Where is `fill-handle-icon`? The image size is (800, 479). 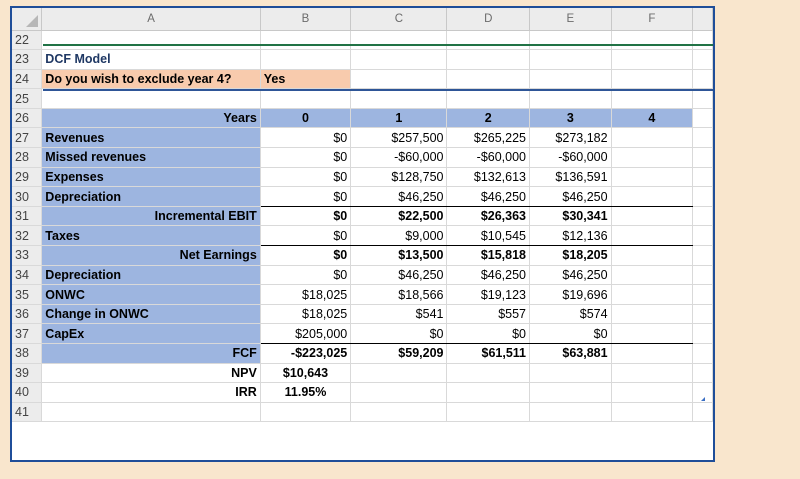 fill-handle-icon is located at coordinates (703, 399).